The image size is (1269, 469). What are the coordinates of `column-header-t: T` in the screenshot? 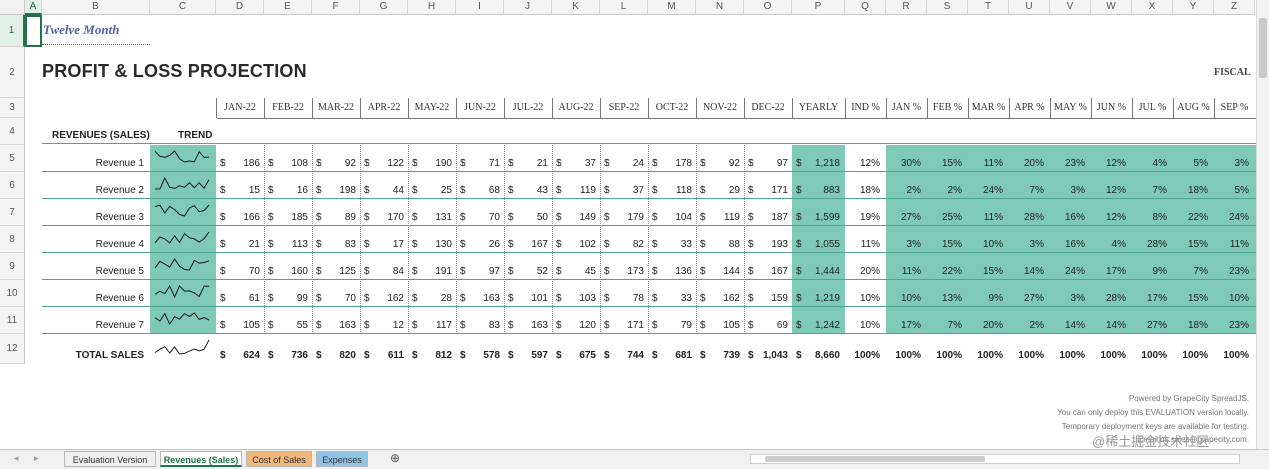 It's located at (988, 7).